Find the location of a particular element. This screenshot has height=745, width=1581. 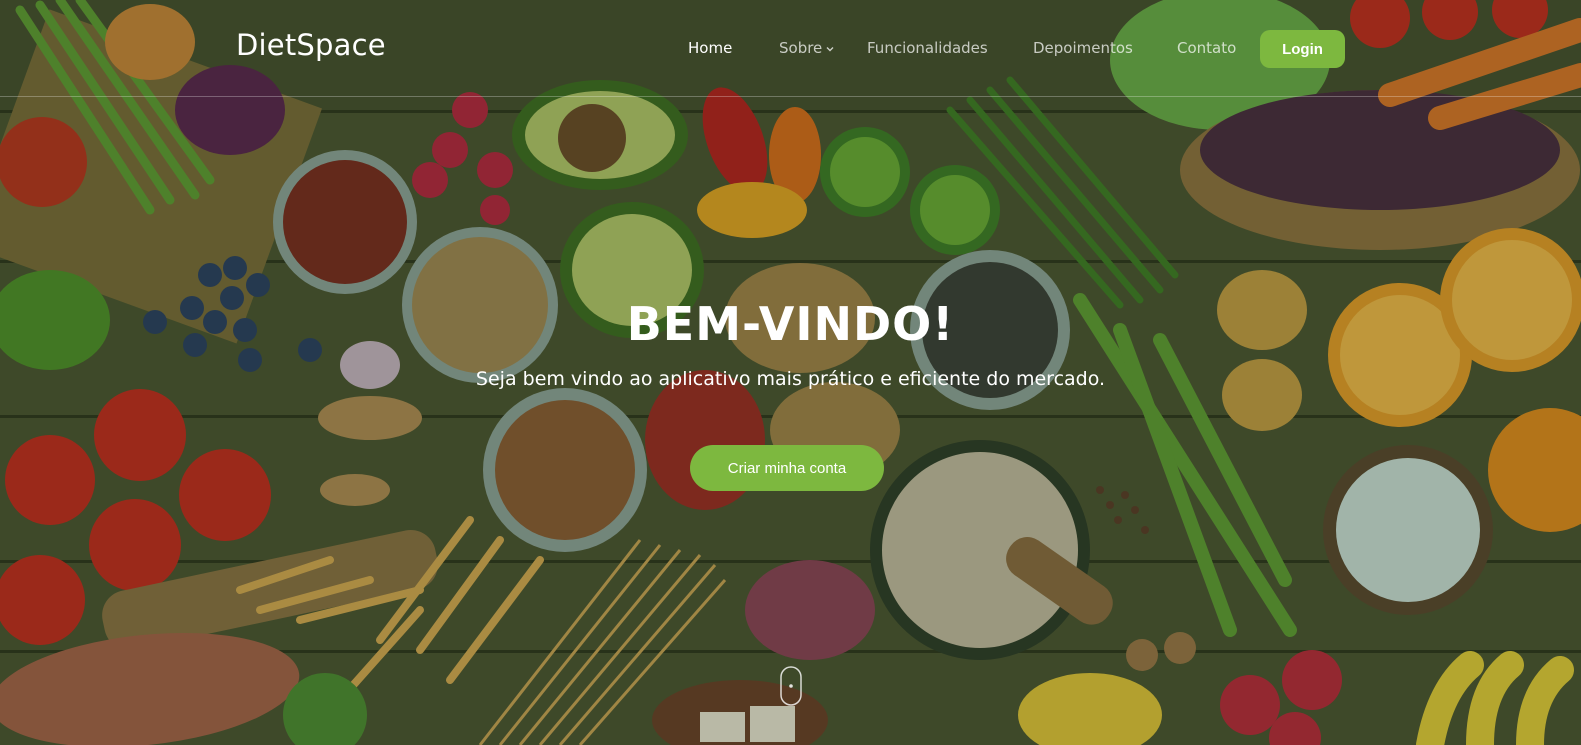

login-button: Login is located at coordinates (1302, 49).